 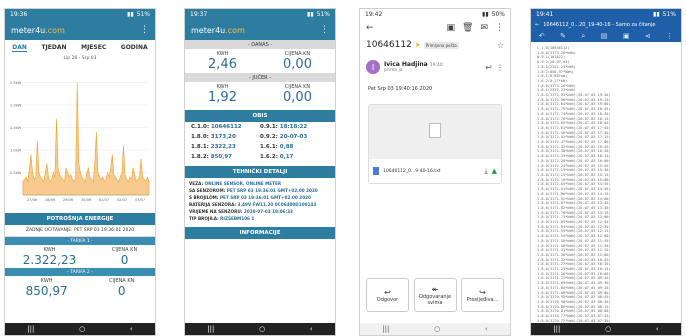 What do you see at coordinates (201, 157) in the screenshot?
I see `obis-code: 1.8.2:` at bounding box center [201, 157].